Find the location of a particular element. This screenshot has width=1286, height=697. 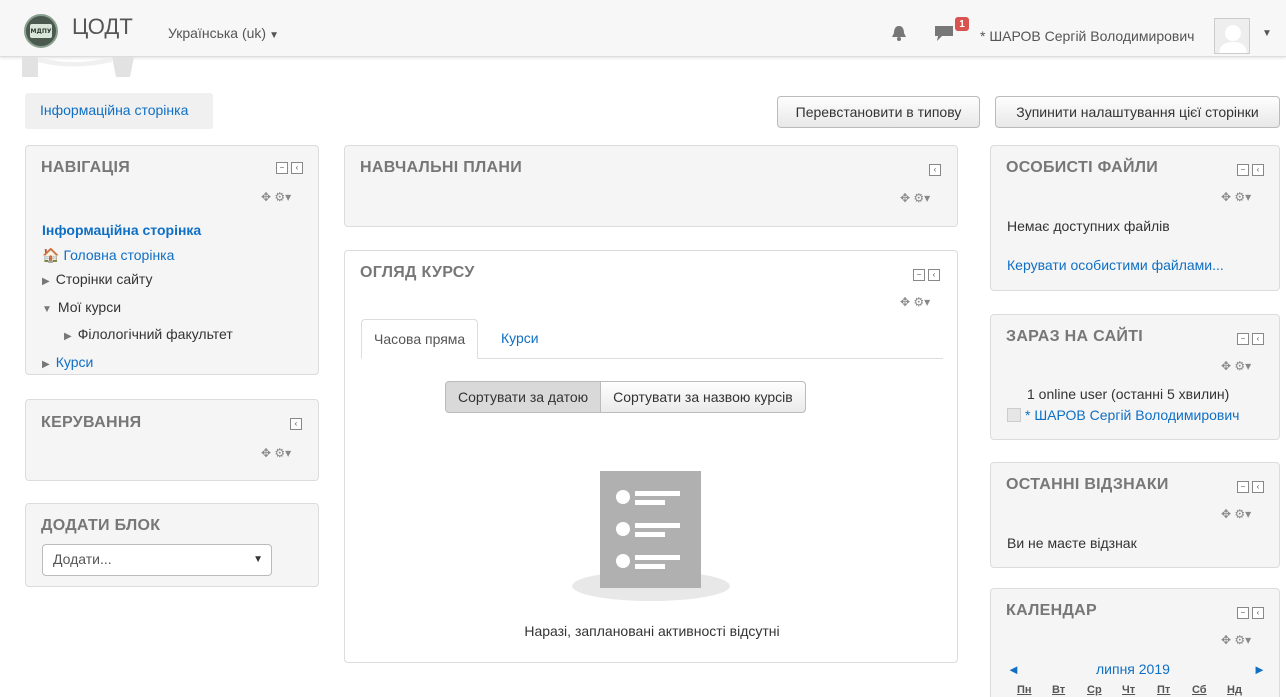

weekday: Нд is located at coordinates (1234, 690).